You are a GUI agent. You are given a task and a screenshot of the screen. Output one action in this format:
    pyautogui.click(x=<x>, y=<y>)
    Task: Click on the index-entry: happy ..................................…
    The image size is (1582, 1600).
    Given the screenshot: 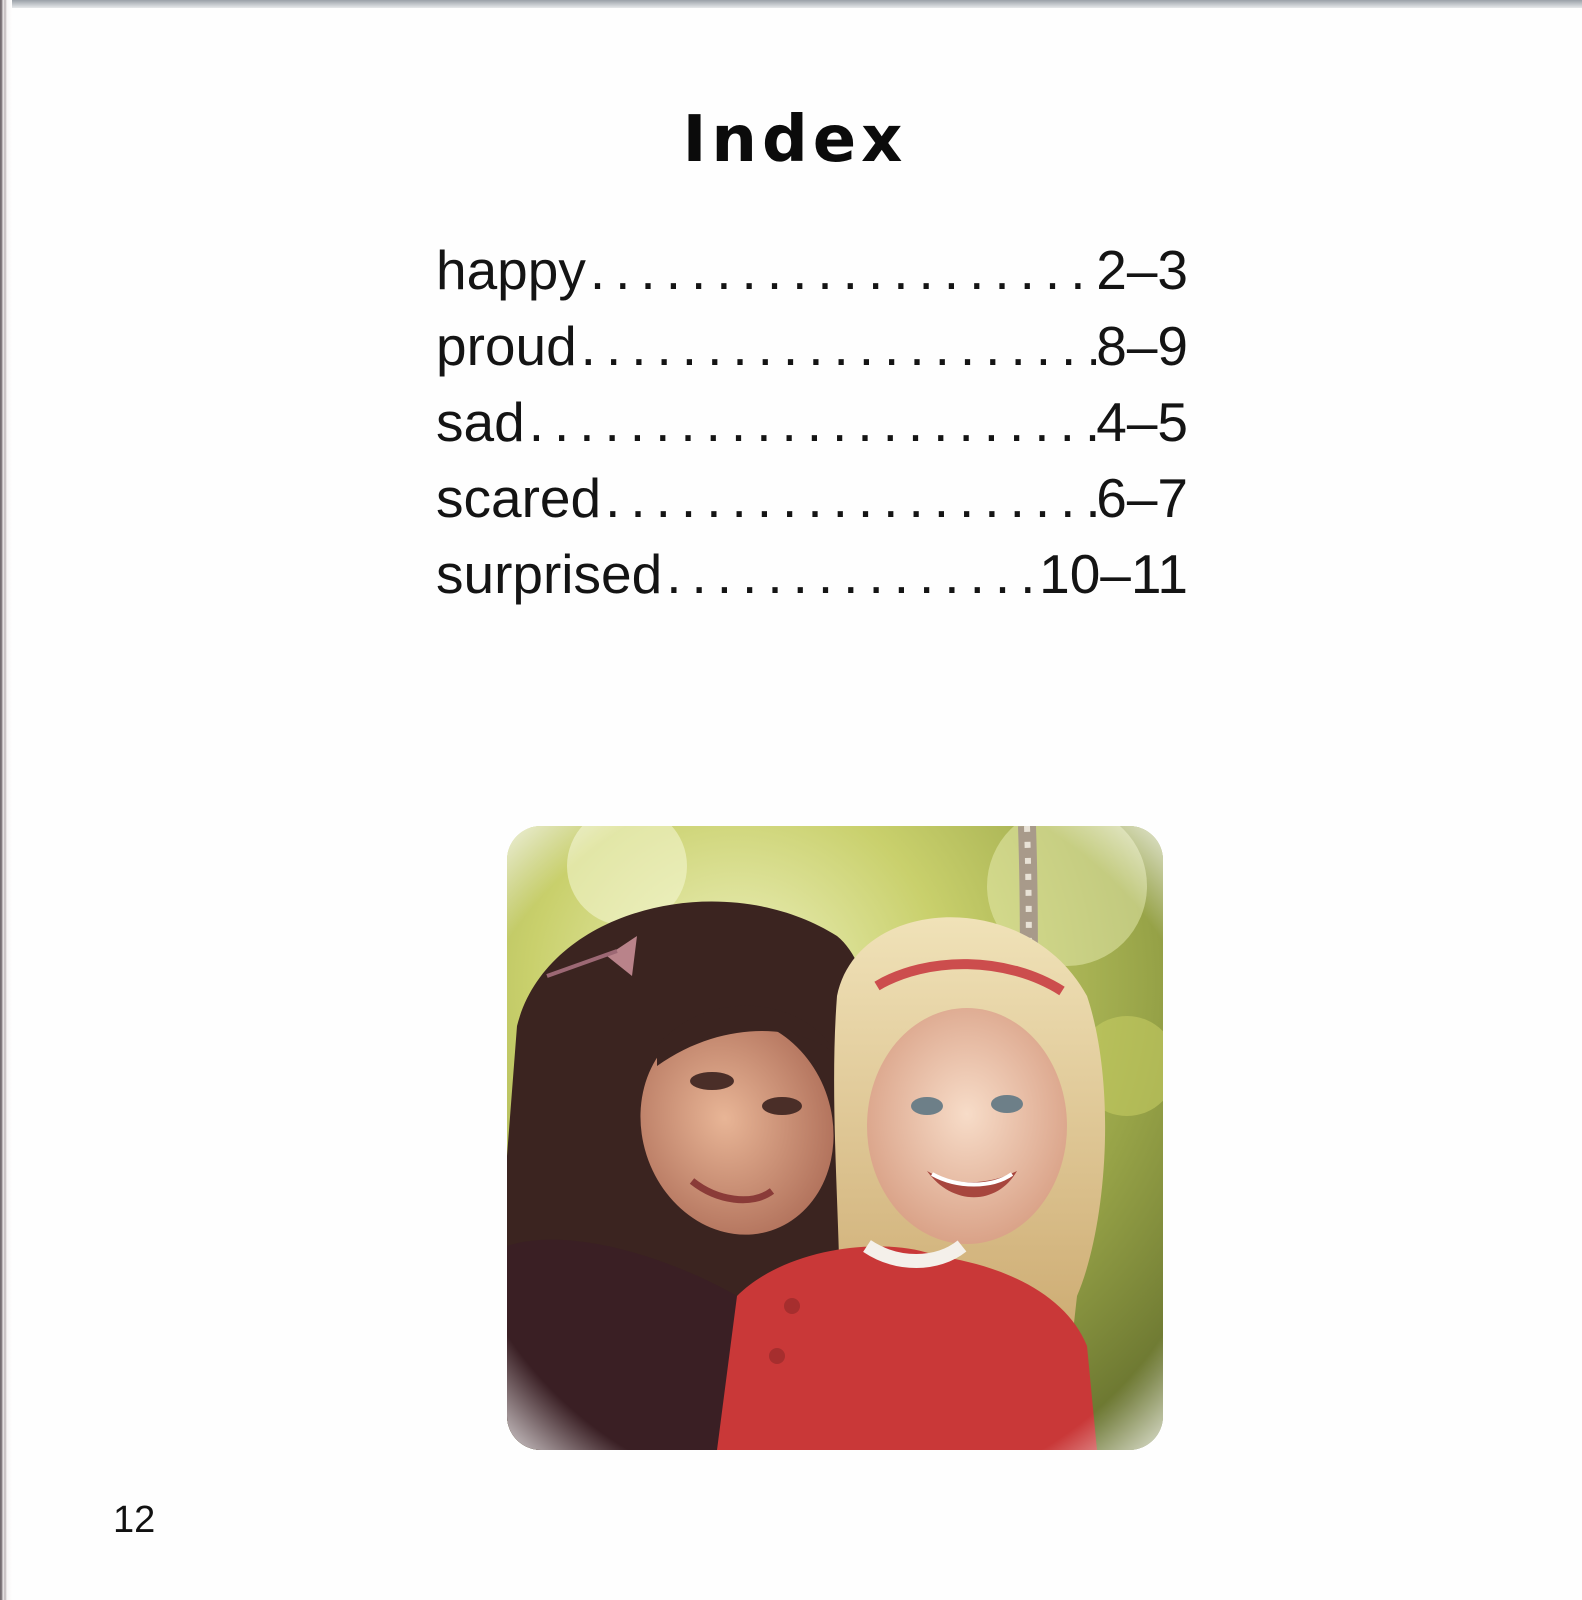 What is the action you would take?
    pyautogui.click(x=812, y=270)
    